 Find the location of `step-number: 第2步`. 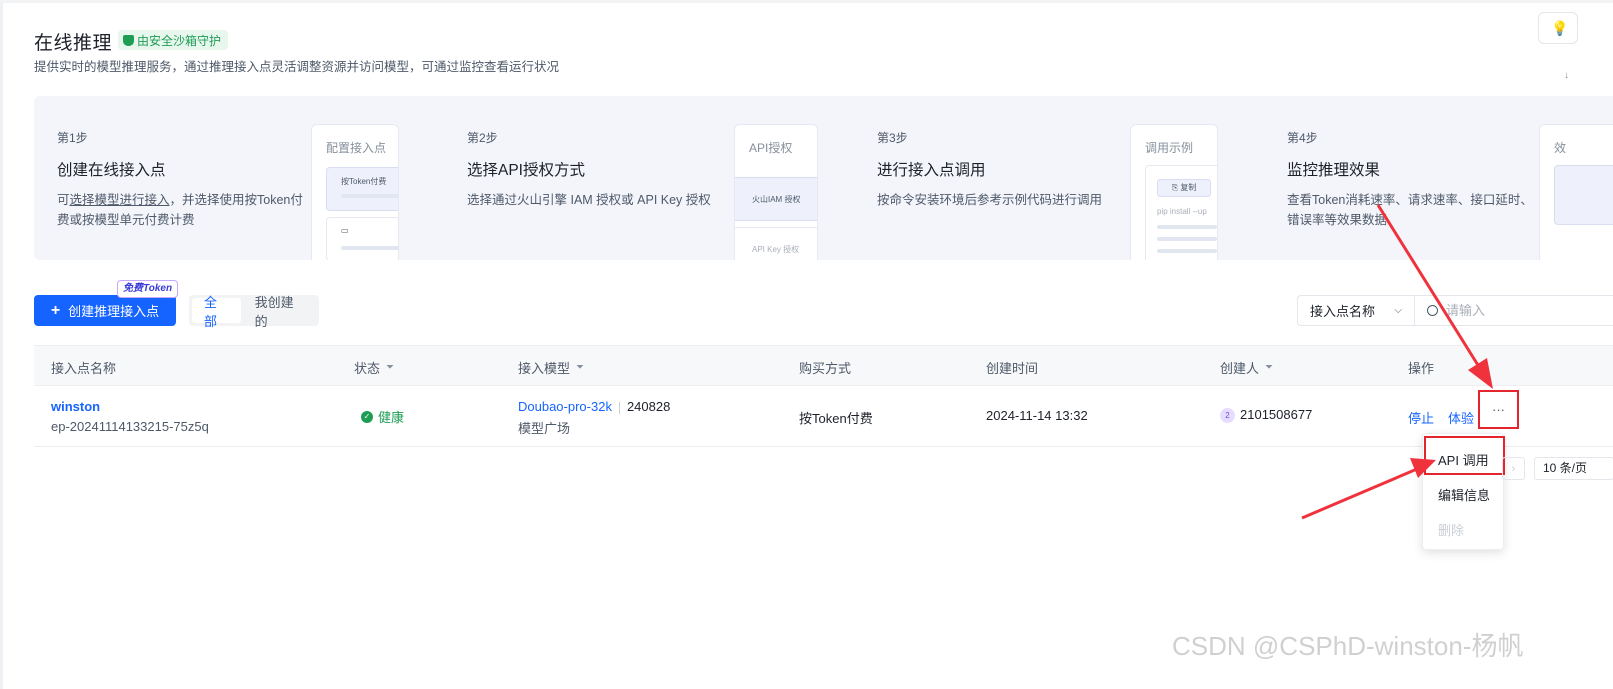

step-number: 第2步 is located at coordinates (482, 138).